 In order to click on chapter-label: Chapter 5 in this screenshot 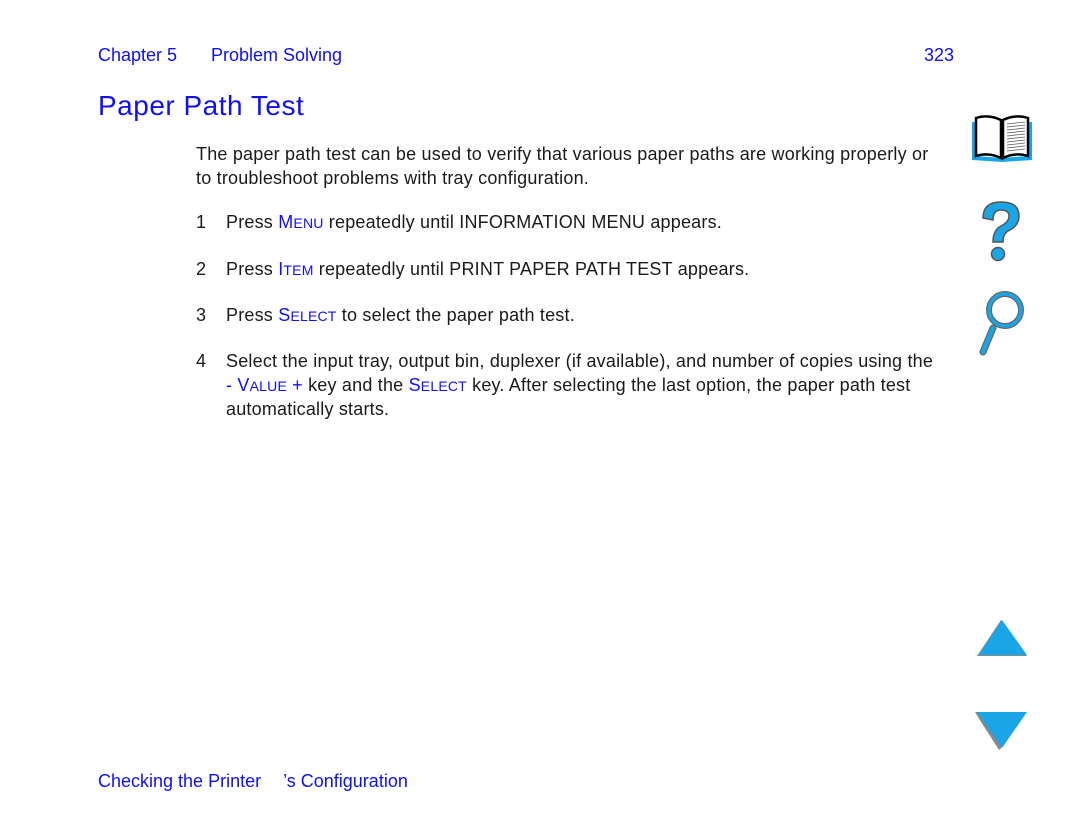, I will do `click(138, 55)`.